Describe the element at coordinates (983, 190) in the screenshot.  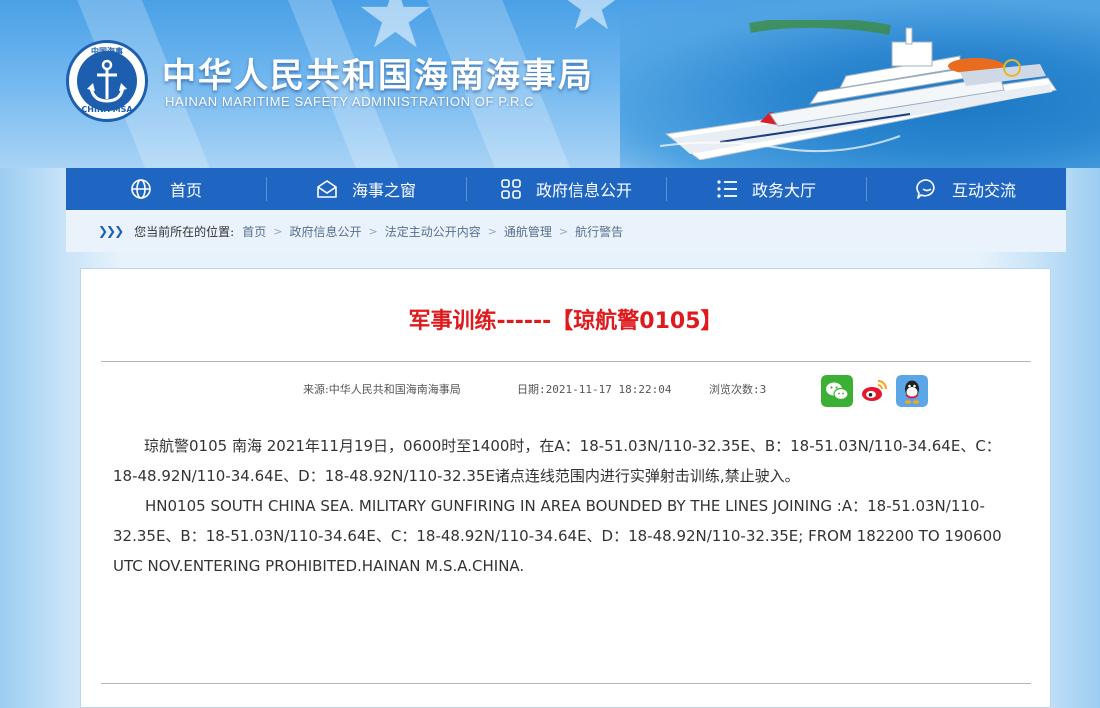
I see `nav-item-label: 互动交流` at that location.